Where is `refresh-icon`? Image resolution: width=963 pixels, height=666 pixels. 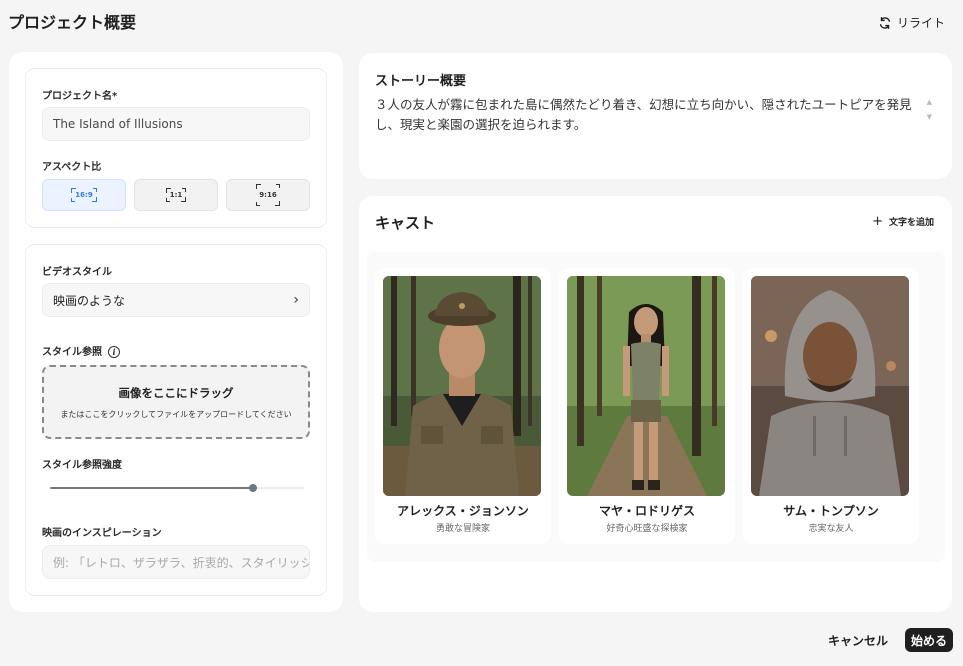
refresh-icon is located at coordinates (885, 22).